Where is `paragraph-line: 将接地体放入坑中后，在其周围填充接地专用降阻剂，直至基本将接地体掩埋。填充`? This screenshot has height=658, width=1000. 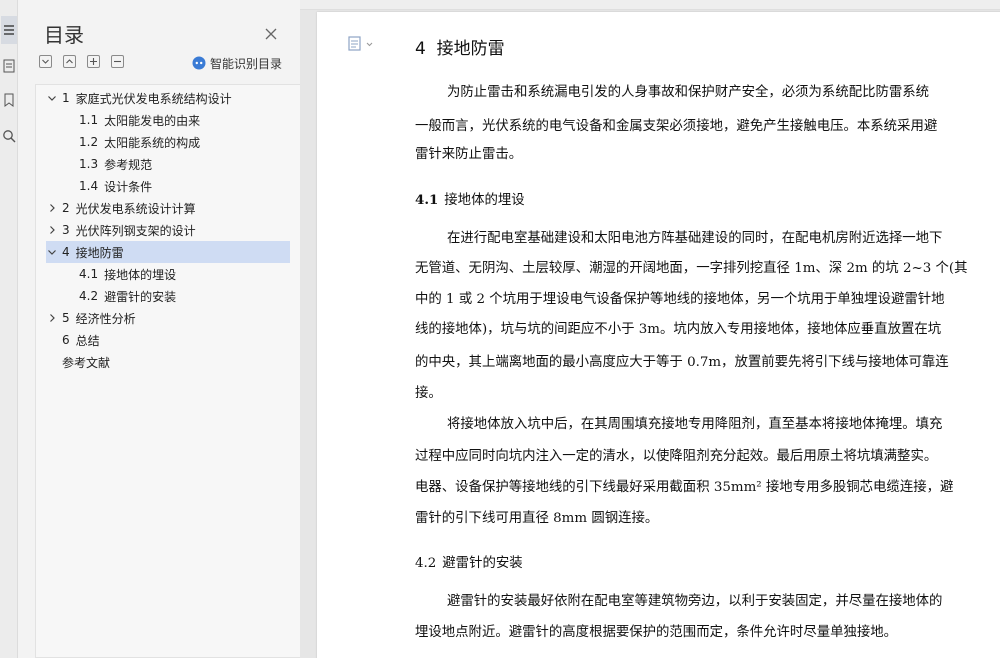
paragraph-line: 将接地体放入坑中后，在其周围填充接地专用降阻剂，直至基本将接地体掩埋。填充 is located at coordinates (695, 424).